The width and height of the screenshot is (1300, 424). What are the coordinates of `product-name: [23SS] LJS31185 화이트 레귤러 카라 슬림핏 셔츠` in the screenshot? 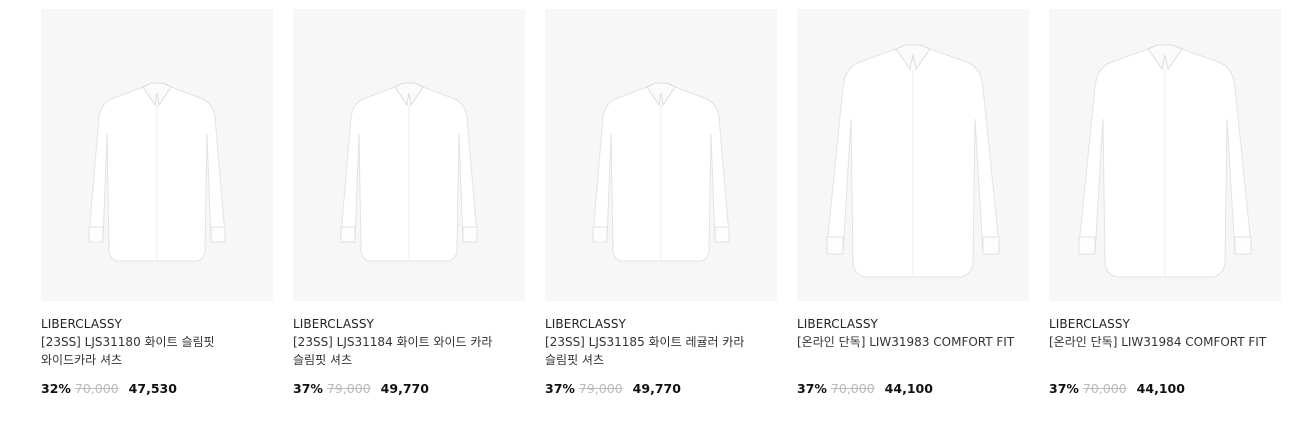 It's located at (661, 351).